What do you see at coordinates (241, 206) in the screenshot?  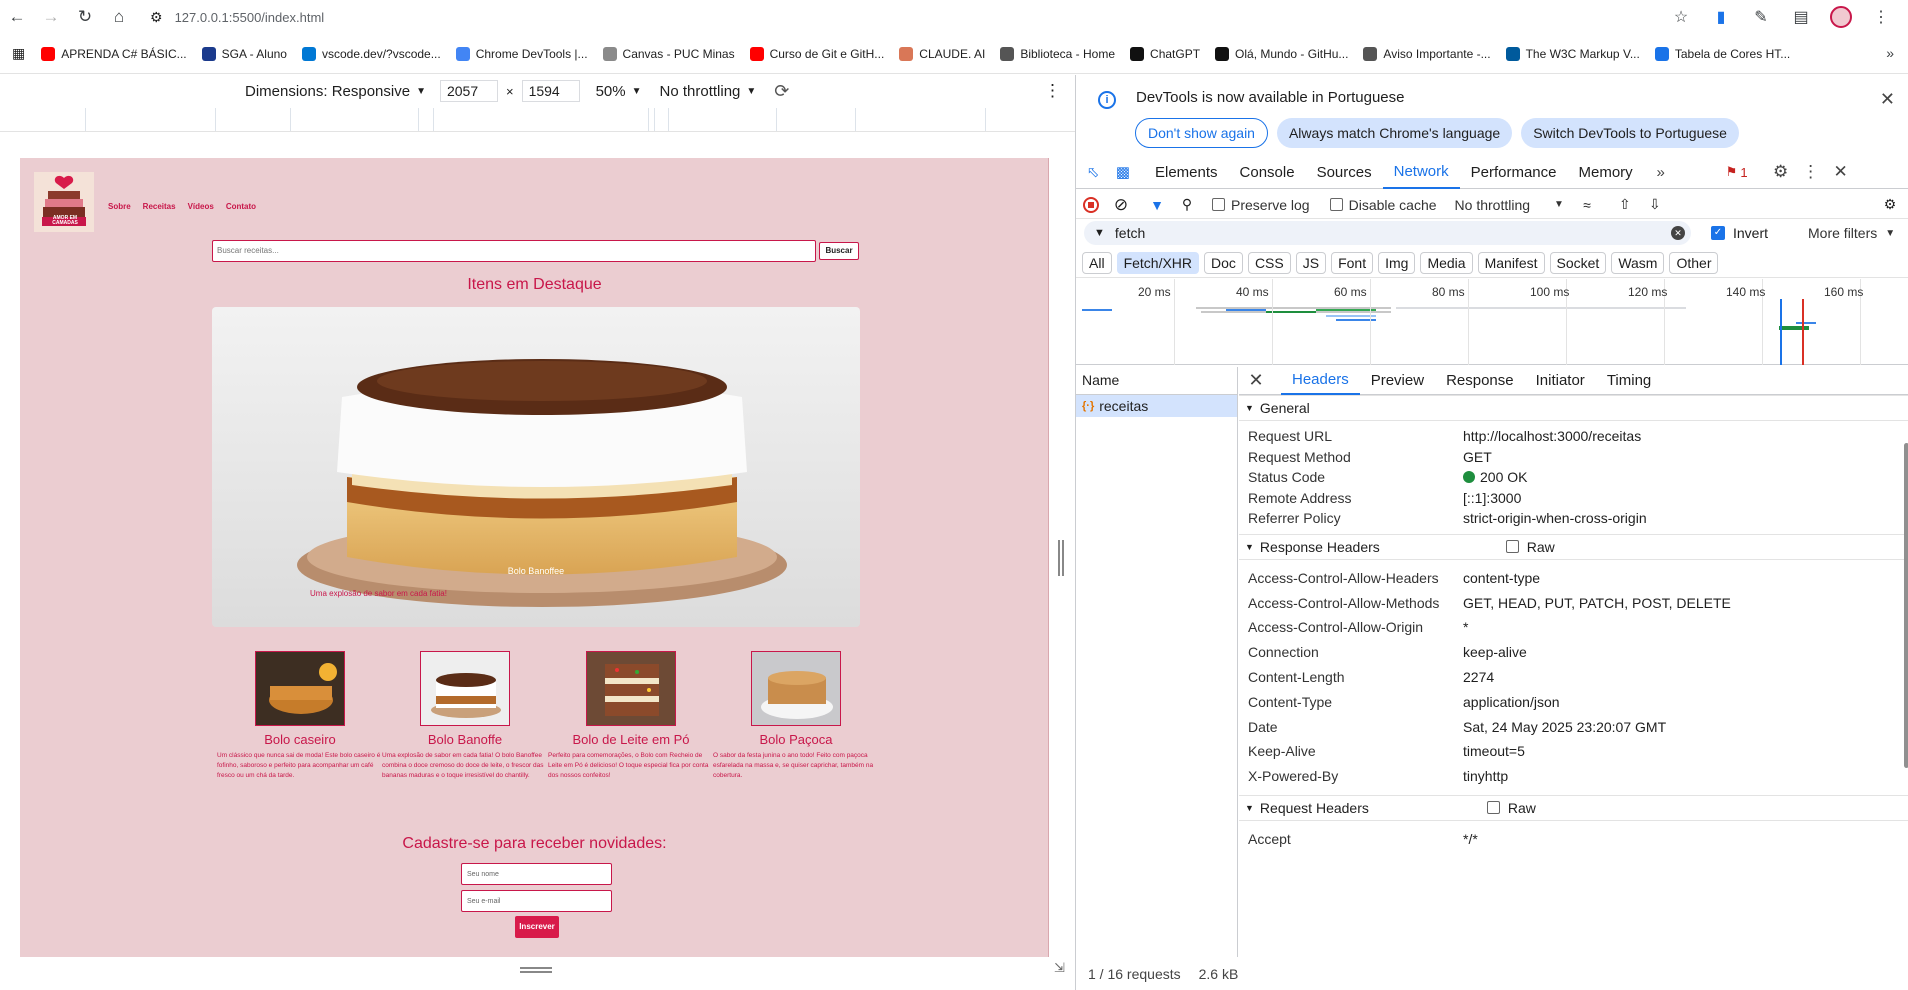 I see `nav-link-contato: Contato` at bounding box center [241, 206].